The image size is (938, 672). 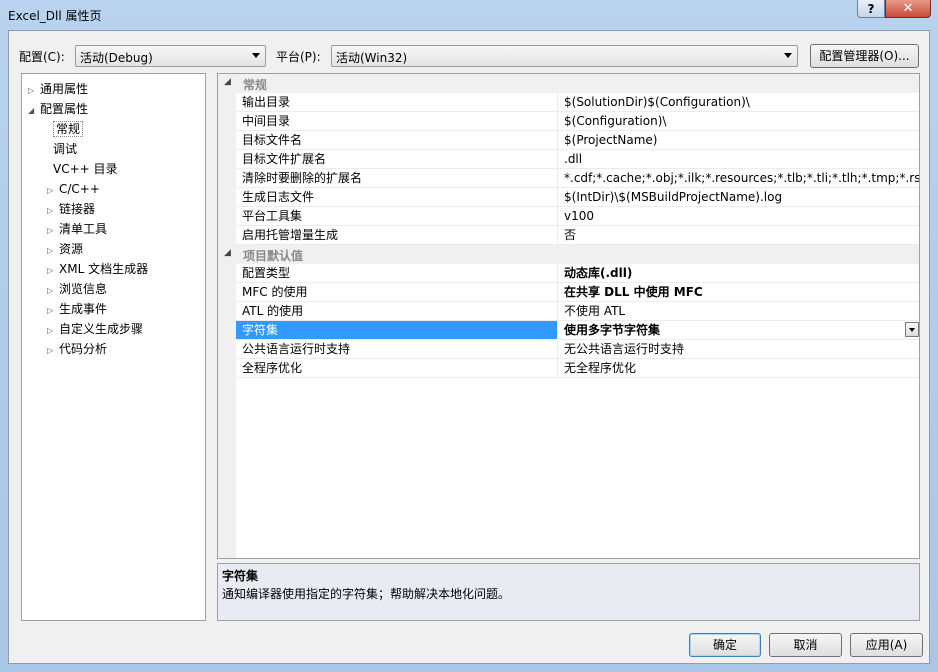 I want to click on grid-gutter, so click(x=227, y=316).